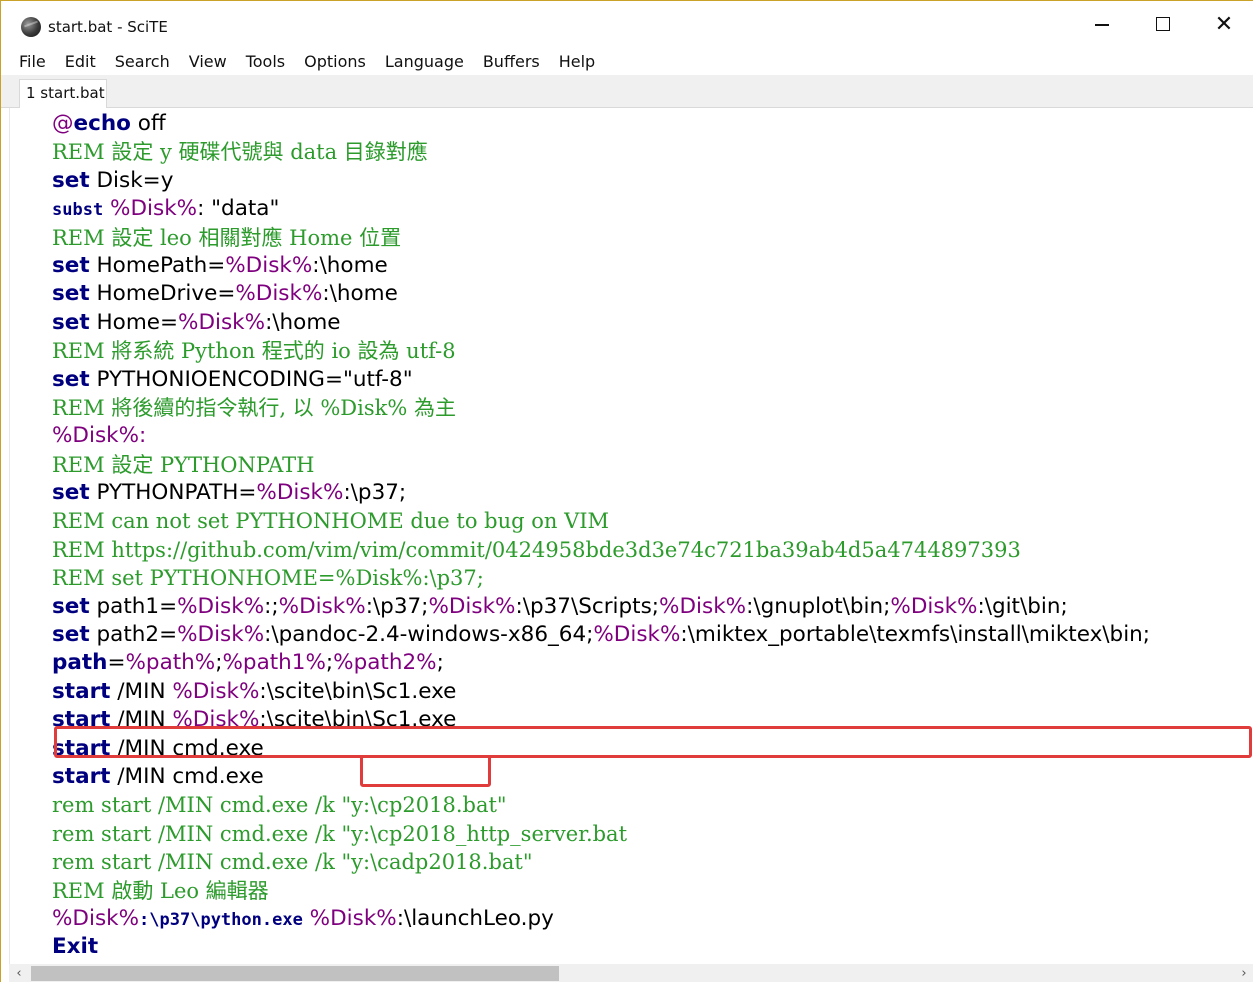 The image size is (1253, 982). Describe the element at coordinates (601, 380) in the screenshot. I see `code-line: set PYTHONIOENCODING="utf-8"` at that location.